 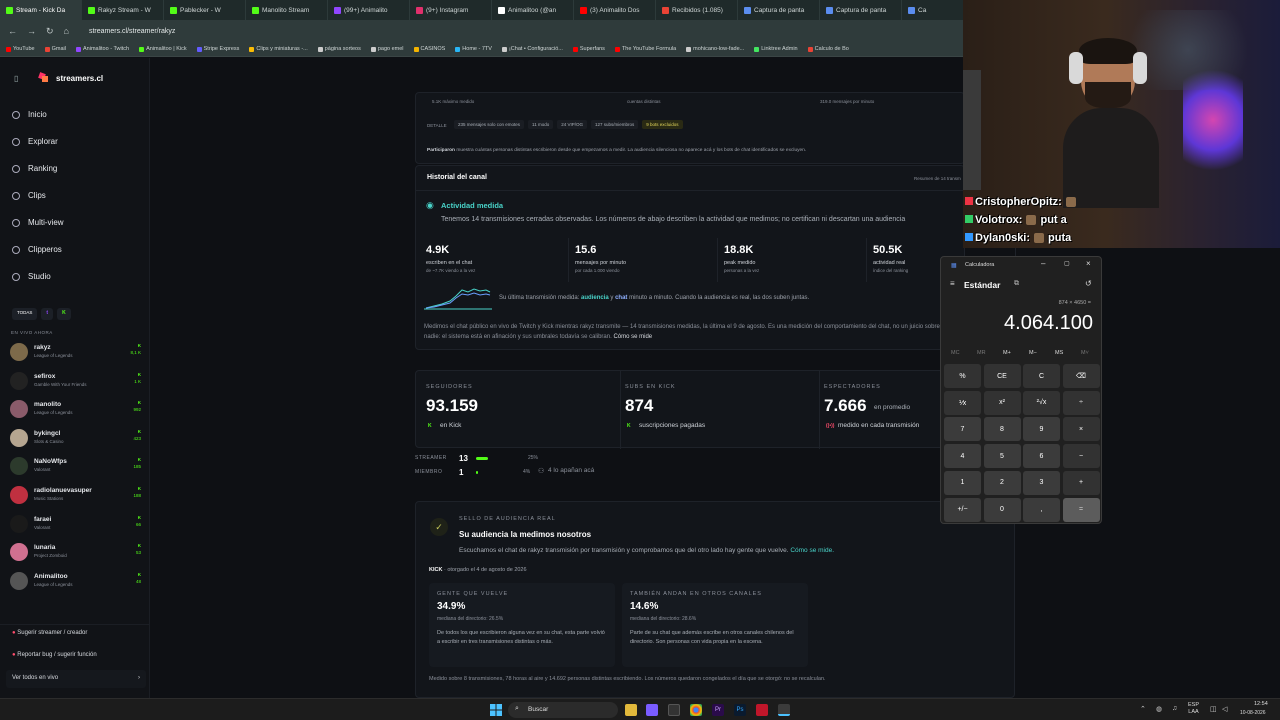 What do you see at coordinates (784, 710) in the screenshot?
I see `calculator-taskbar-icon` at bounding box center [784, 710].